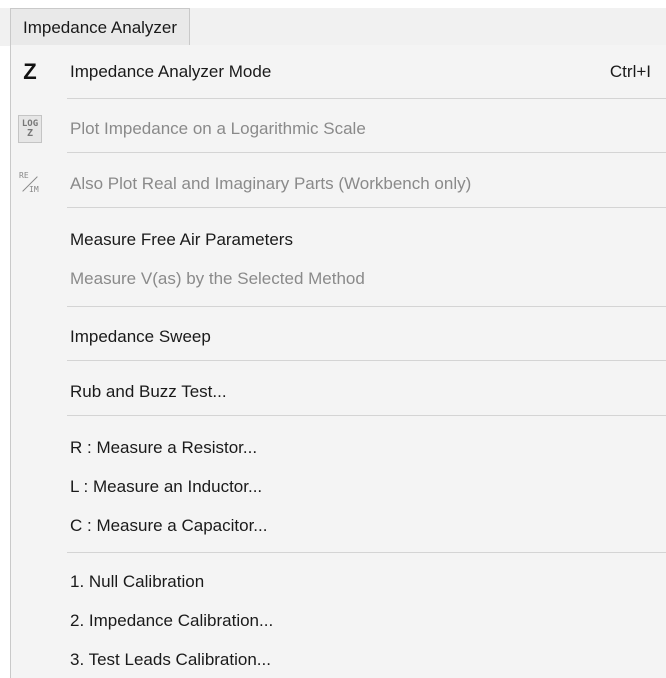 The image size is (666, 678). I want to click on log-z-icon: LOG Z, so click(30, 129).